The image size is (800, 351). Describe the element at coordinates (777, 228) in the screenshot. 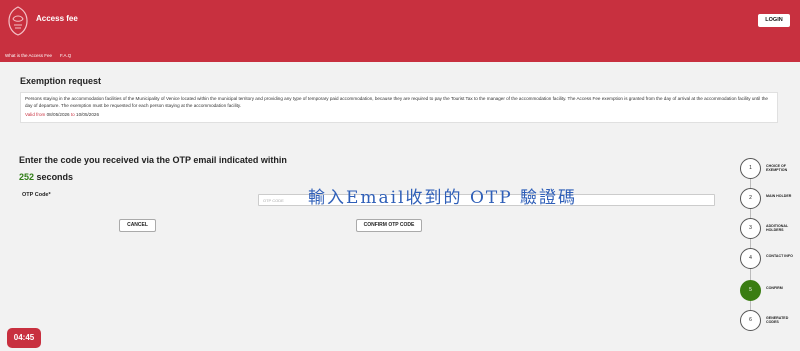

I see `step-label: ADDITIONAL HOLDERS` at that location.